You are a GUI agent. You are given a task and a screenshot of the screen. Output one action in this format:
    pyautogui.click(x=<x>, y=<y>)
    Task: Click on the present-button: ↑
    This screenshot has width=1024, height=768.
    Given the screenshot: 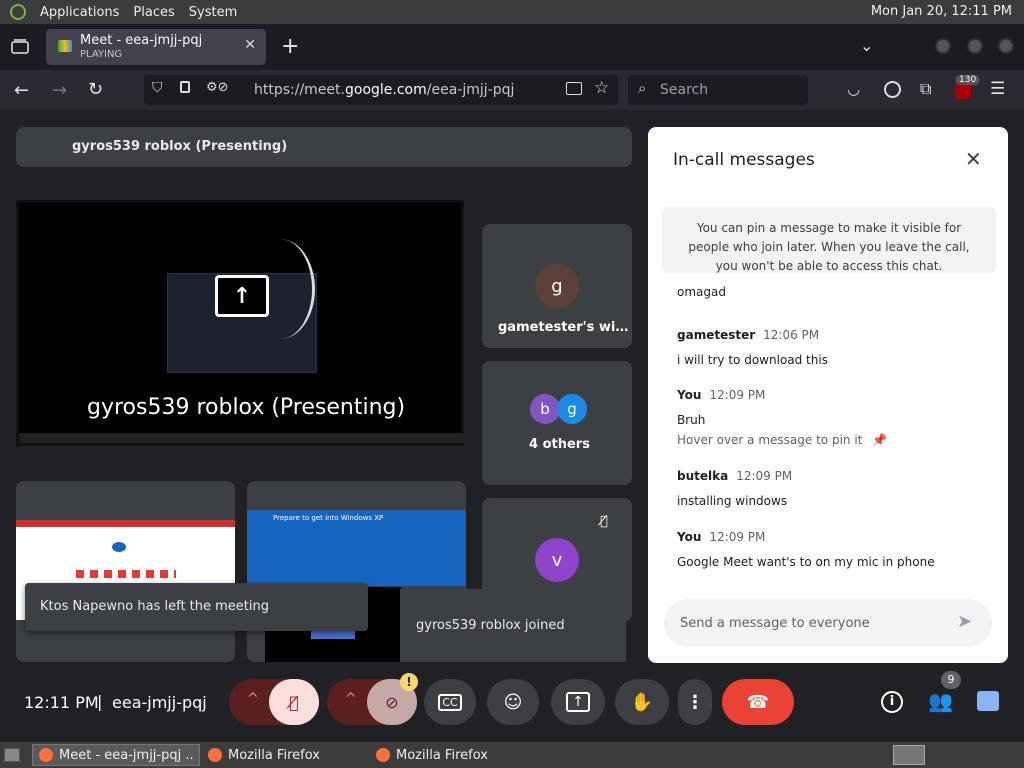 What is the action you would take?
    pyautogui.click(x=578, y=702)
    